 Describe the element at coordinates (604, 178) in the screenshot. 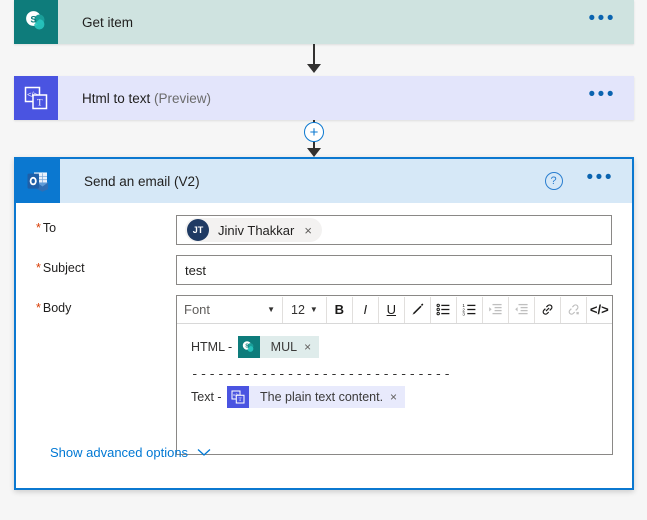

I see `email-card-menu-button: •••` at that location.